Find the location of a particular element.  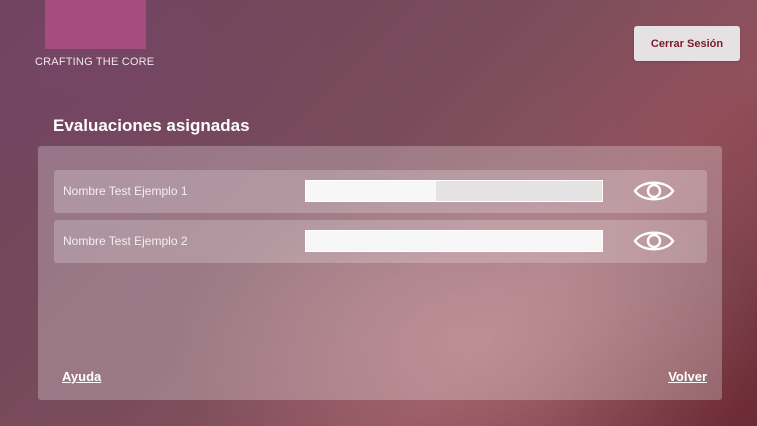

help-link: Ayuda is located at coordinates (81, 376).